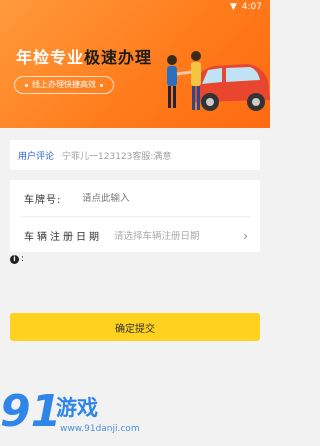  Describe the element at coordinates (77, 408) in the screenshot. I see `watermark-name: 游戏` at that location.